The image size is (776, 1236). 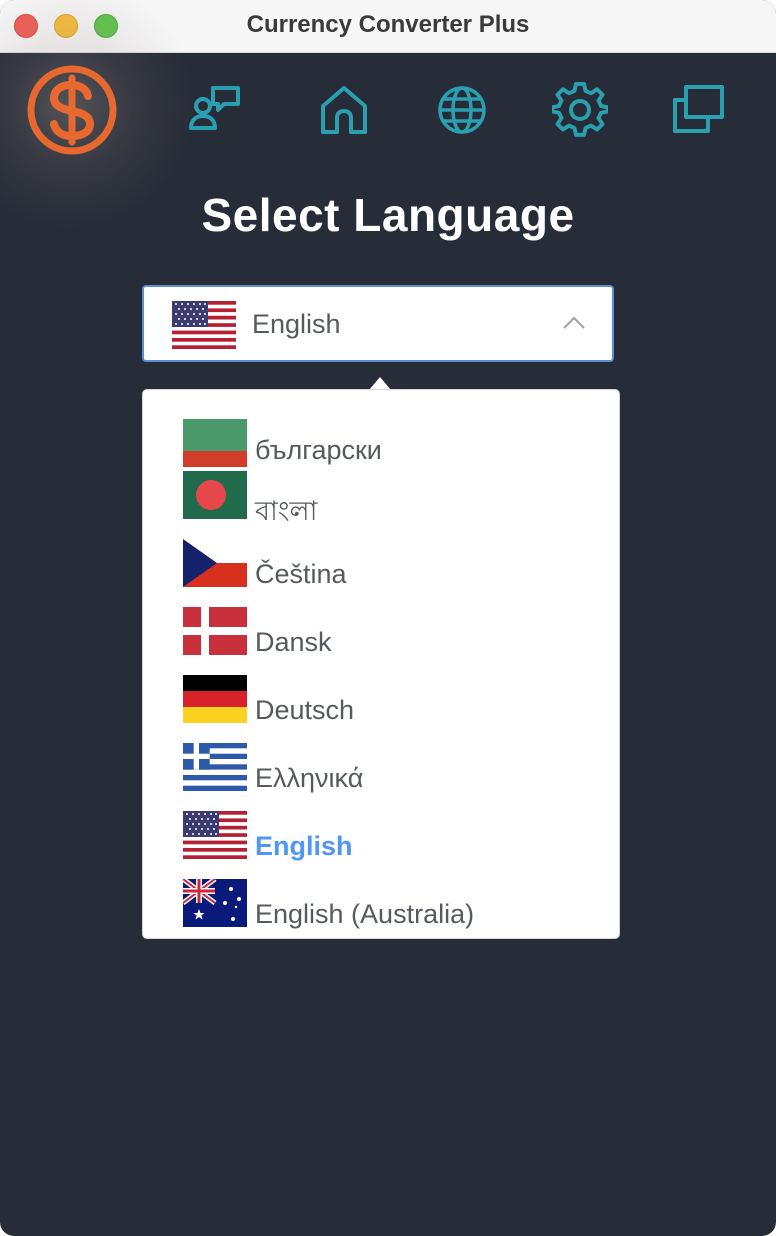 I want to click on language-option-bulgarian: български, so click(x=393, y=447).